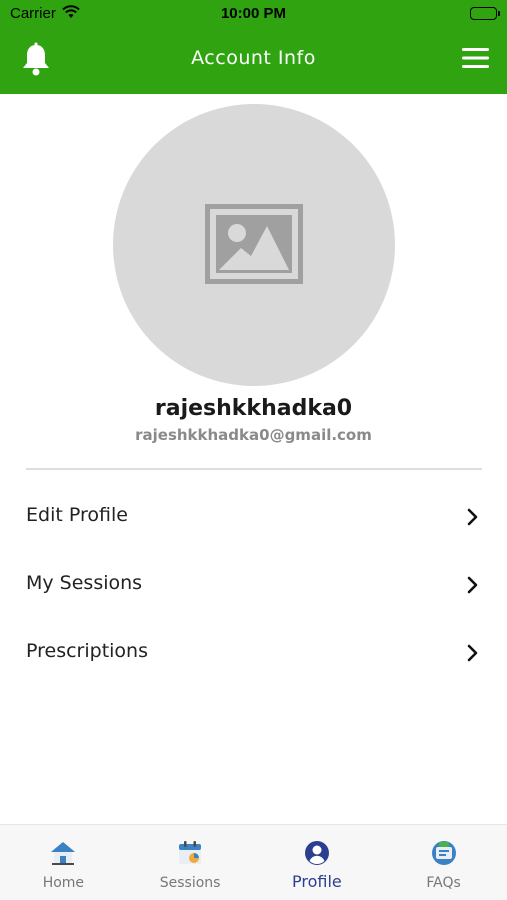  I want to click on calendar-icon, so click(190, 852).